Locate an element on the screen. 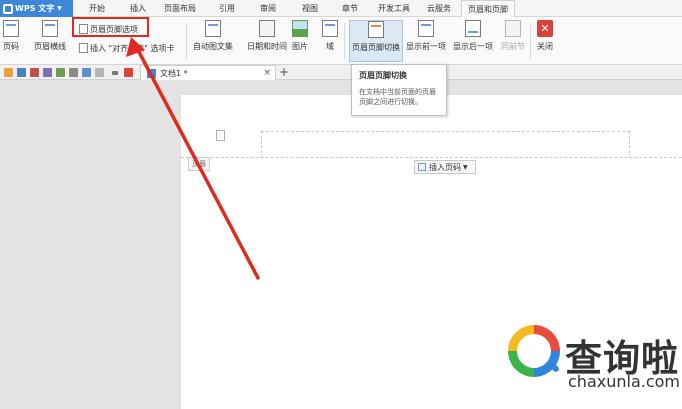  watermark-url: chaxunla.com is located at coordinates (624, 381).